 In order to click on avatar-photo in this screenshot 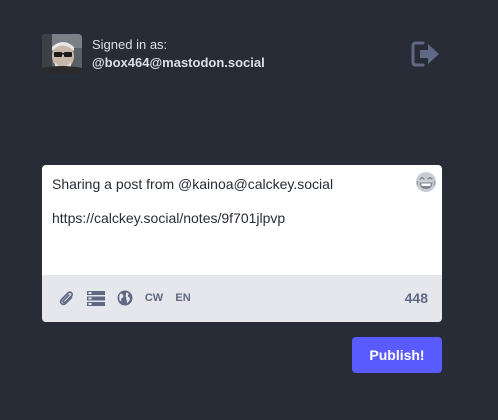, I will do `click(62, 54)`.